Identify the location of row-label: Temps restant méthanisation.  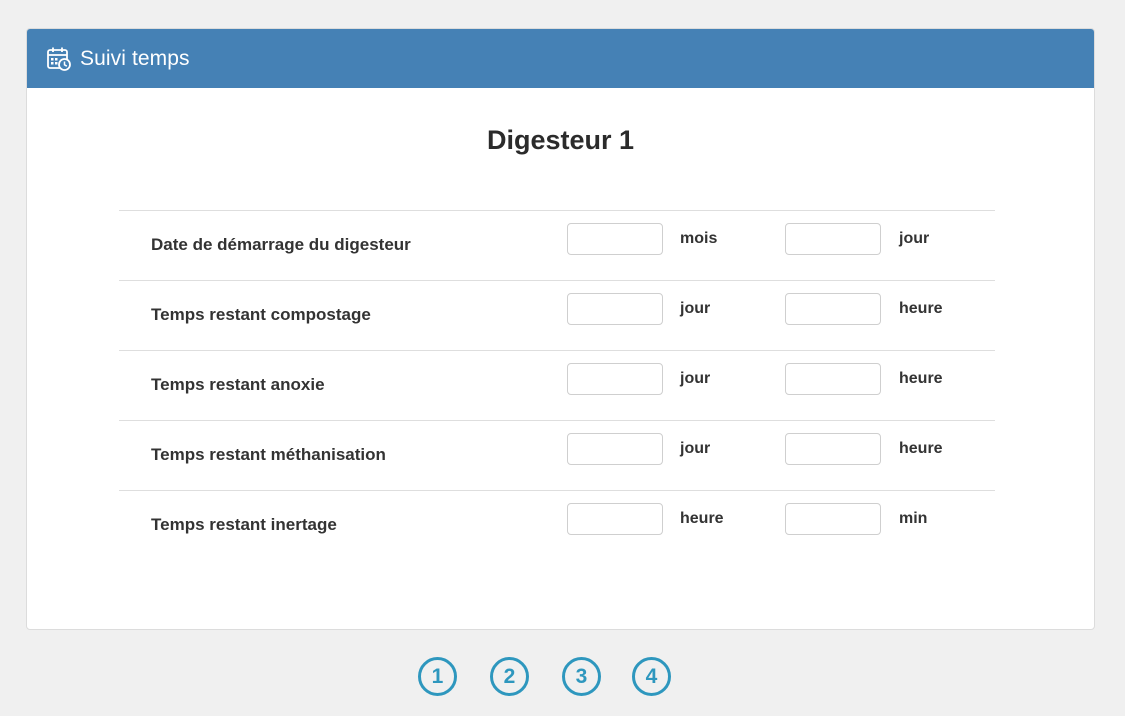
(268, 454).